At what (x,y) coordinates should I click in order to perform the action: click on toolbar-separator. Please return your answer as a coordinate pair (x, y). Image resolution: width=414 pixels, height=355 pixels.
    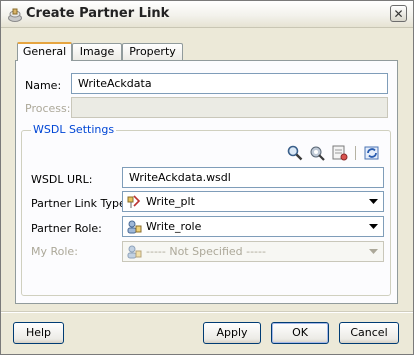
    Looking at the image, I should click on (355, 153).